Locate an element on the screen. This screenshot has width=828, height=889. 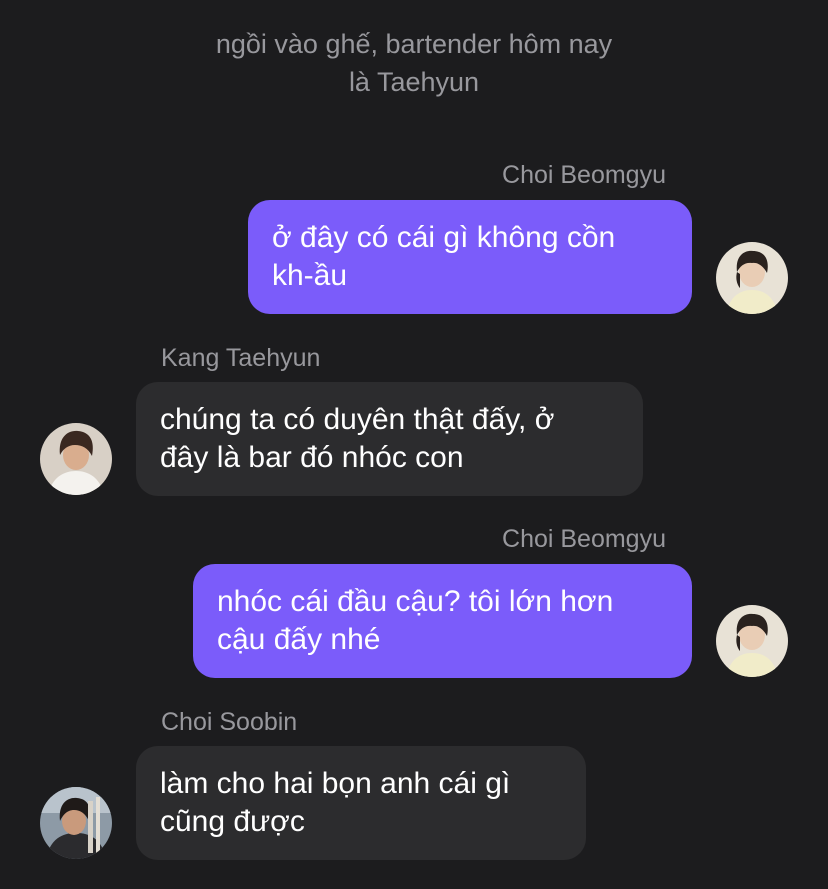
message-line: ở đây có cái gì không cồn is located at coordinates (444, 237).